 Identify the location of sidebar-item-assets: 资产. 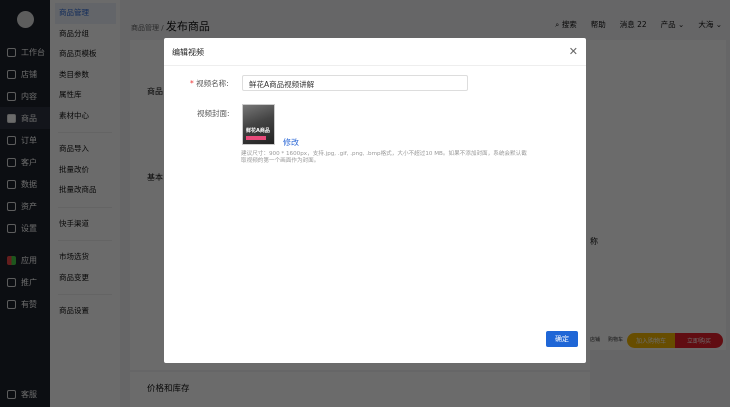
(25, 206).